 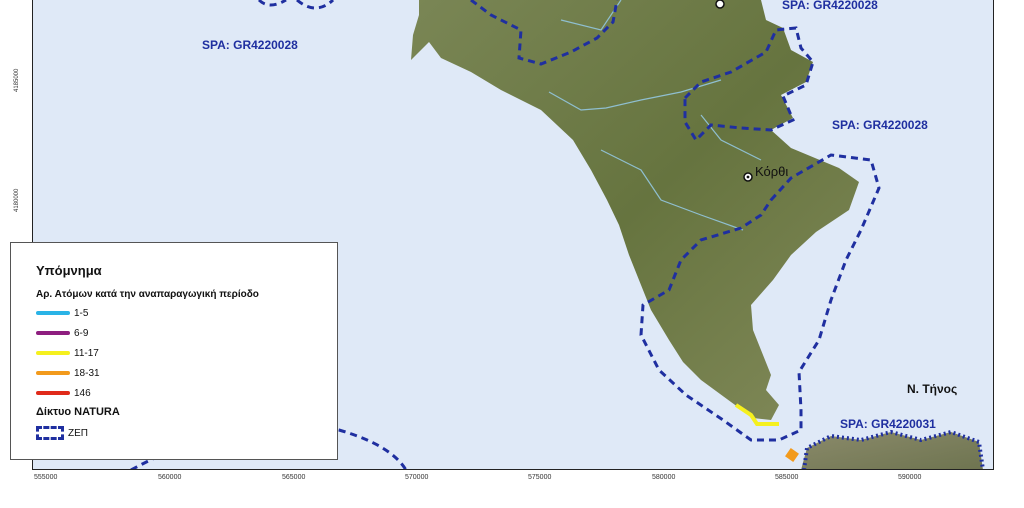 What do you see at coordinates (787, 477) in the screenshot?
I see `x-tick: 585000` at bounding box center [787, 477].